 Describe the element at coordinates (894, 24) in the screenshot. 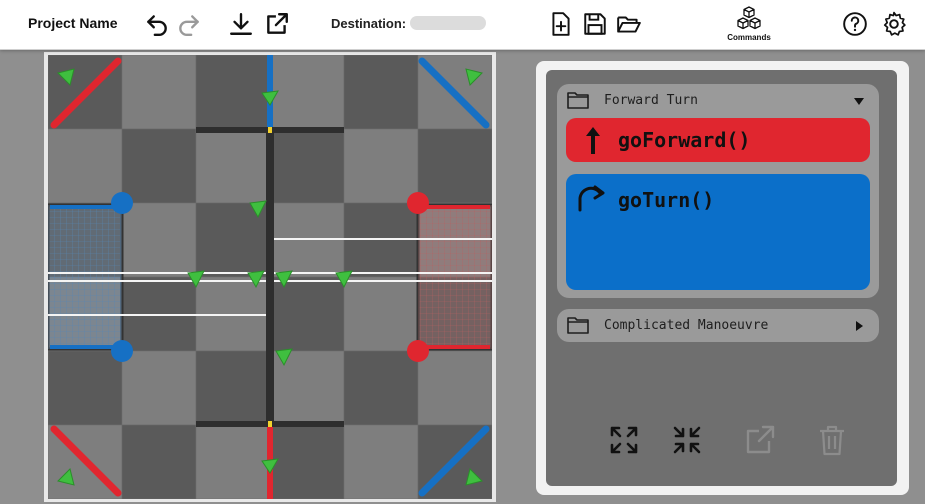

I see `settings-icon` at that location.